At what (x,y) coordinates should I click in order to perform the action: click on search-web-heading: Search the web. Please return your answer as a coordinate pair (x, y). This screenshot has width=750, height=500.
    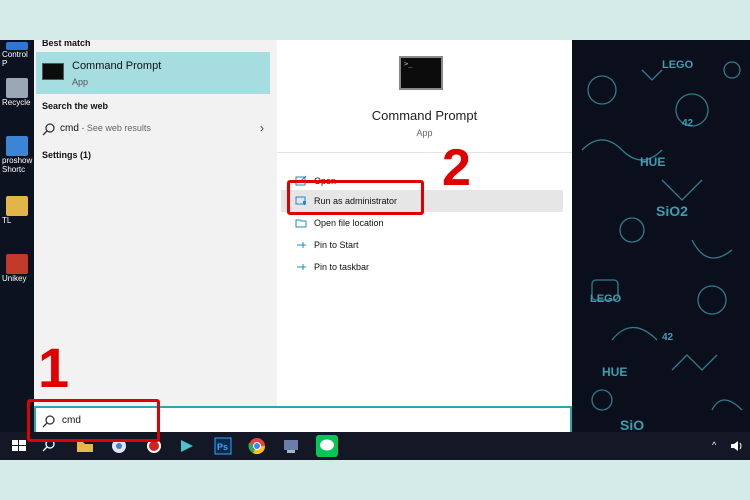
    Looking at the image, I should click on (75, 106).